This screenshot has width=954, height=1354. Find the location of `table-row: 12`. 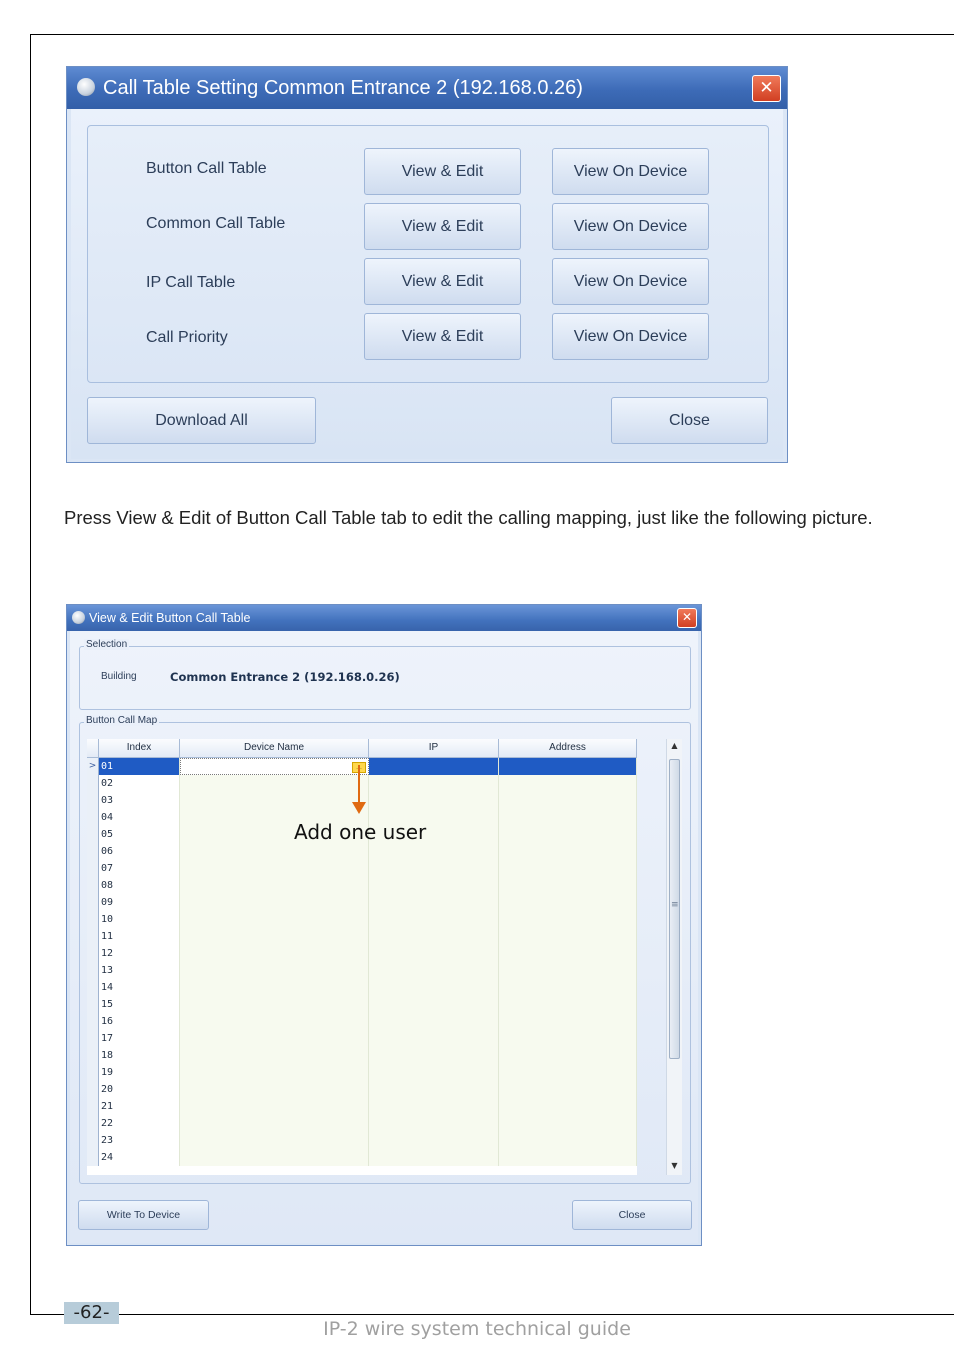

table-row: 12 is located at coordinates (362, 953).